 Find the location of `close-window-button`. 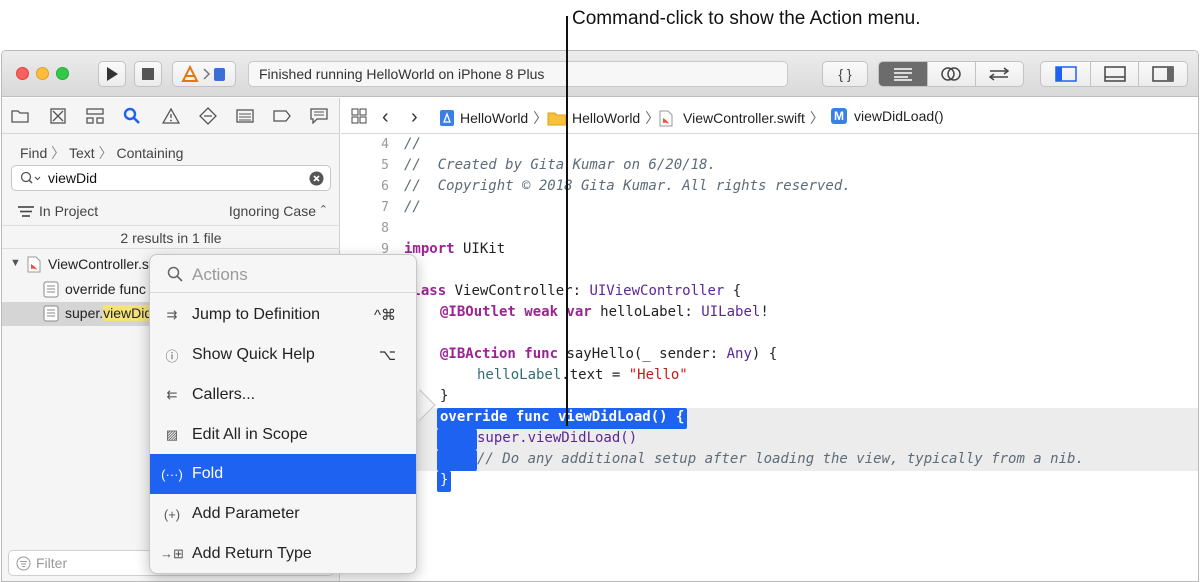

close-window-button is located at coordinates (22, 73).